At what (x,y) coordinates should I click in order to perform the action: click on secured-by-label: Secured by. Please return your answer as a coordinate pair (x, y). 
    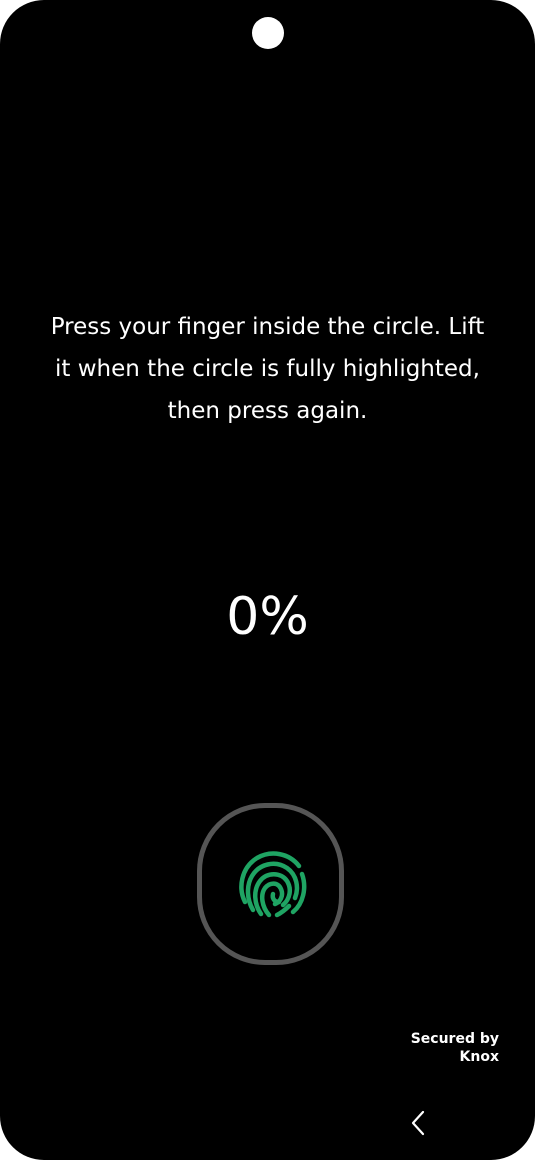
    Looking at the image, I should click on (454, 1039).